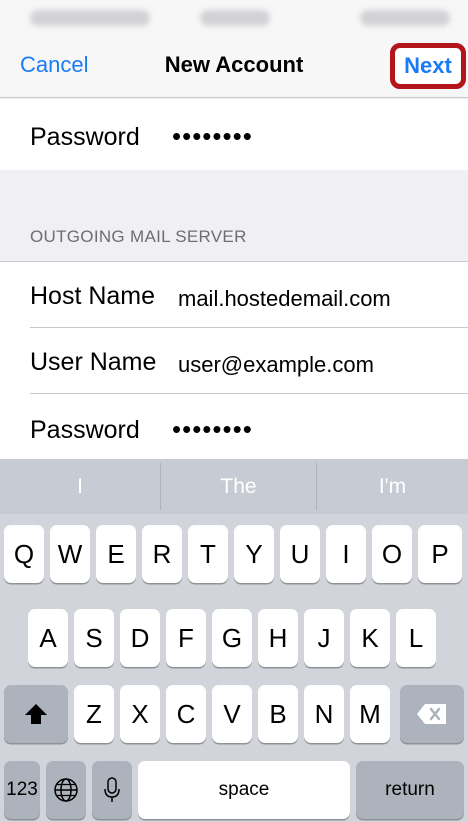 The height and width of the screenshot is (822, 468). I want to click on key-h: H, so click(278, 638).